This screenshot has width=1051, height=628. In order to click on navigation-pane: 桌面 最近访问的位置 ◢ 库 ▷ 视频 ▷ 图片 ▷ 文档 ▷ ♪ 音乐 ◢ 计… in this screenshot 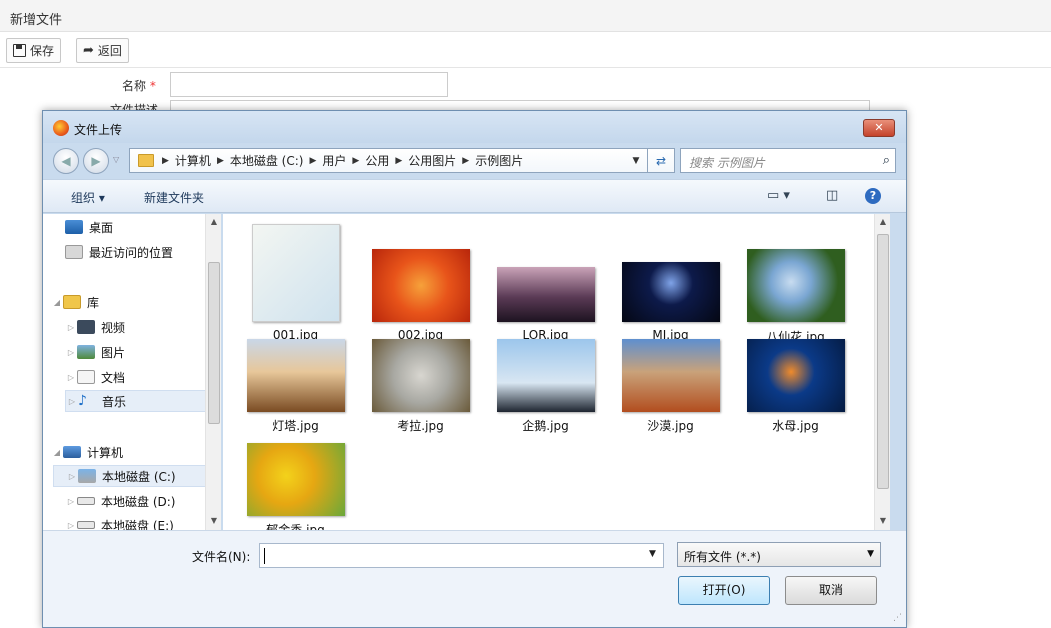, I will do `click(132, 372)`.